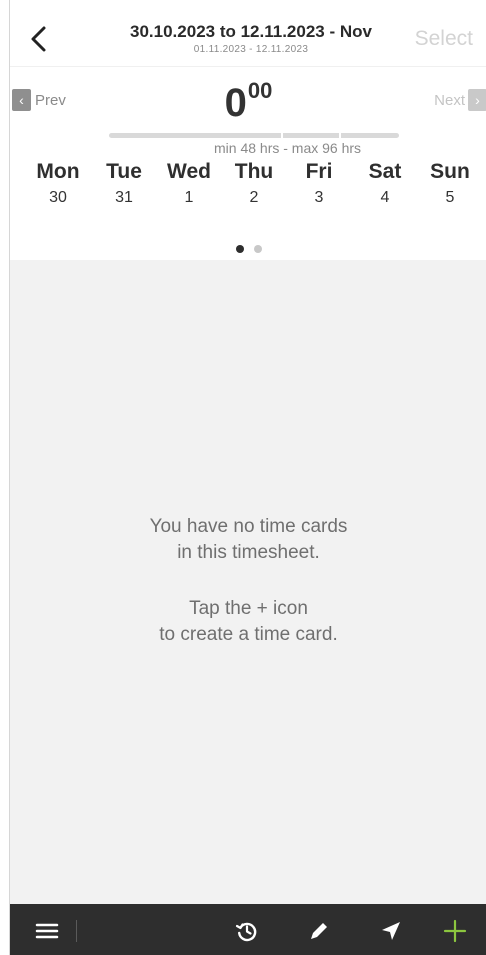 The width and height of the screenshot is (486, 955). What do you see at coordinates (450, 197) in the screenshot?
I see `day-date: 5` at bounding box center [450, 197].